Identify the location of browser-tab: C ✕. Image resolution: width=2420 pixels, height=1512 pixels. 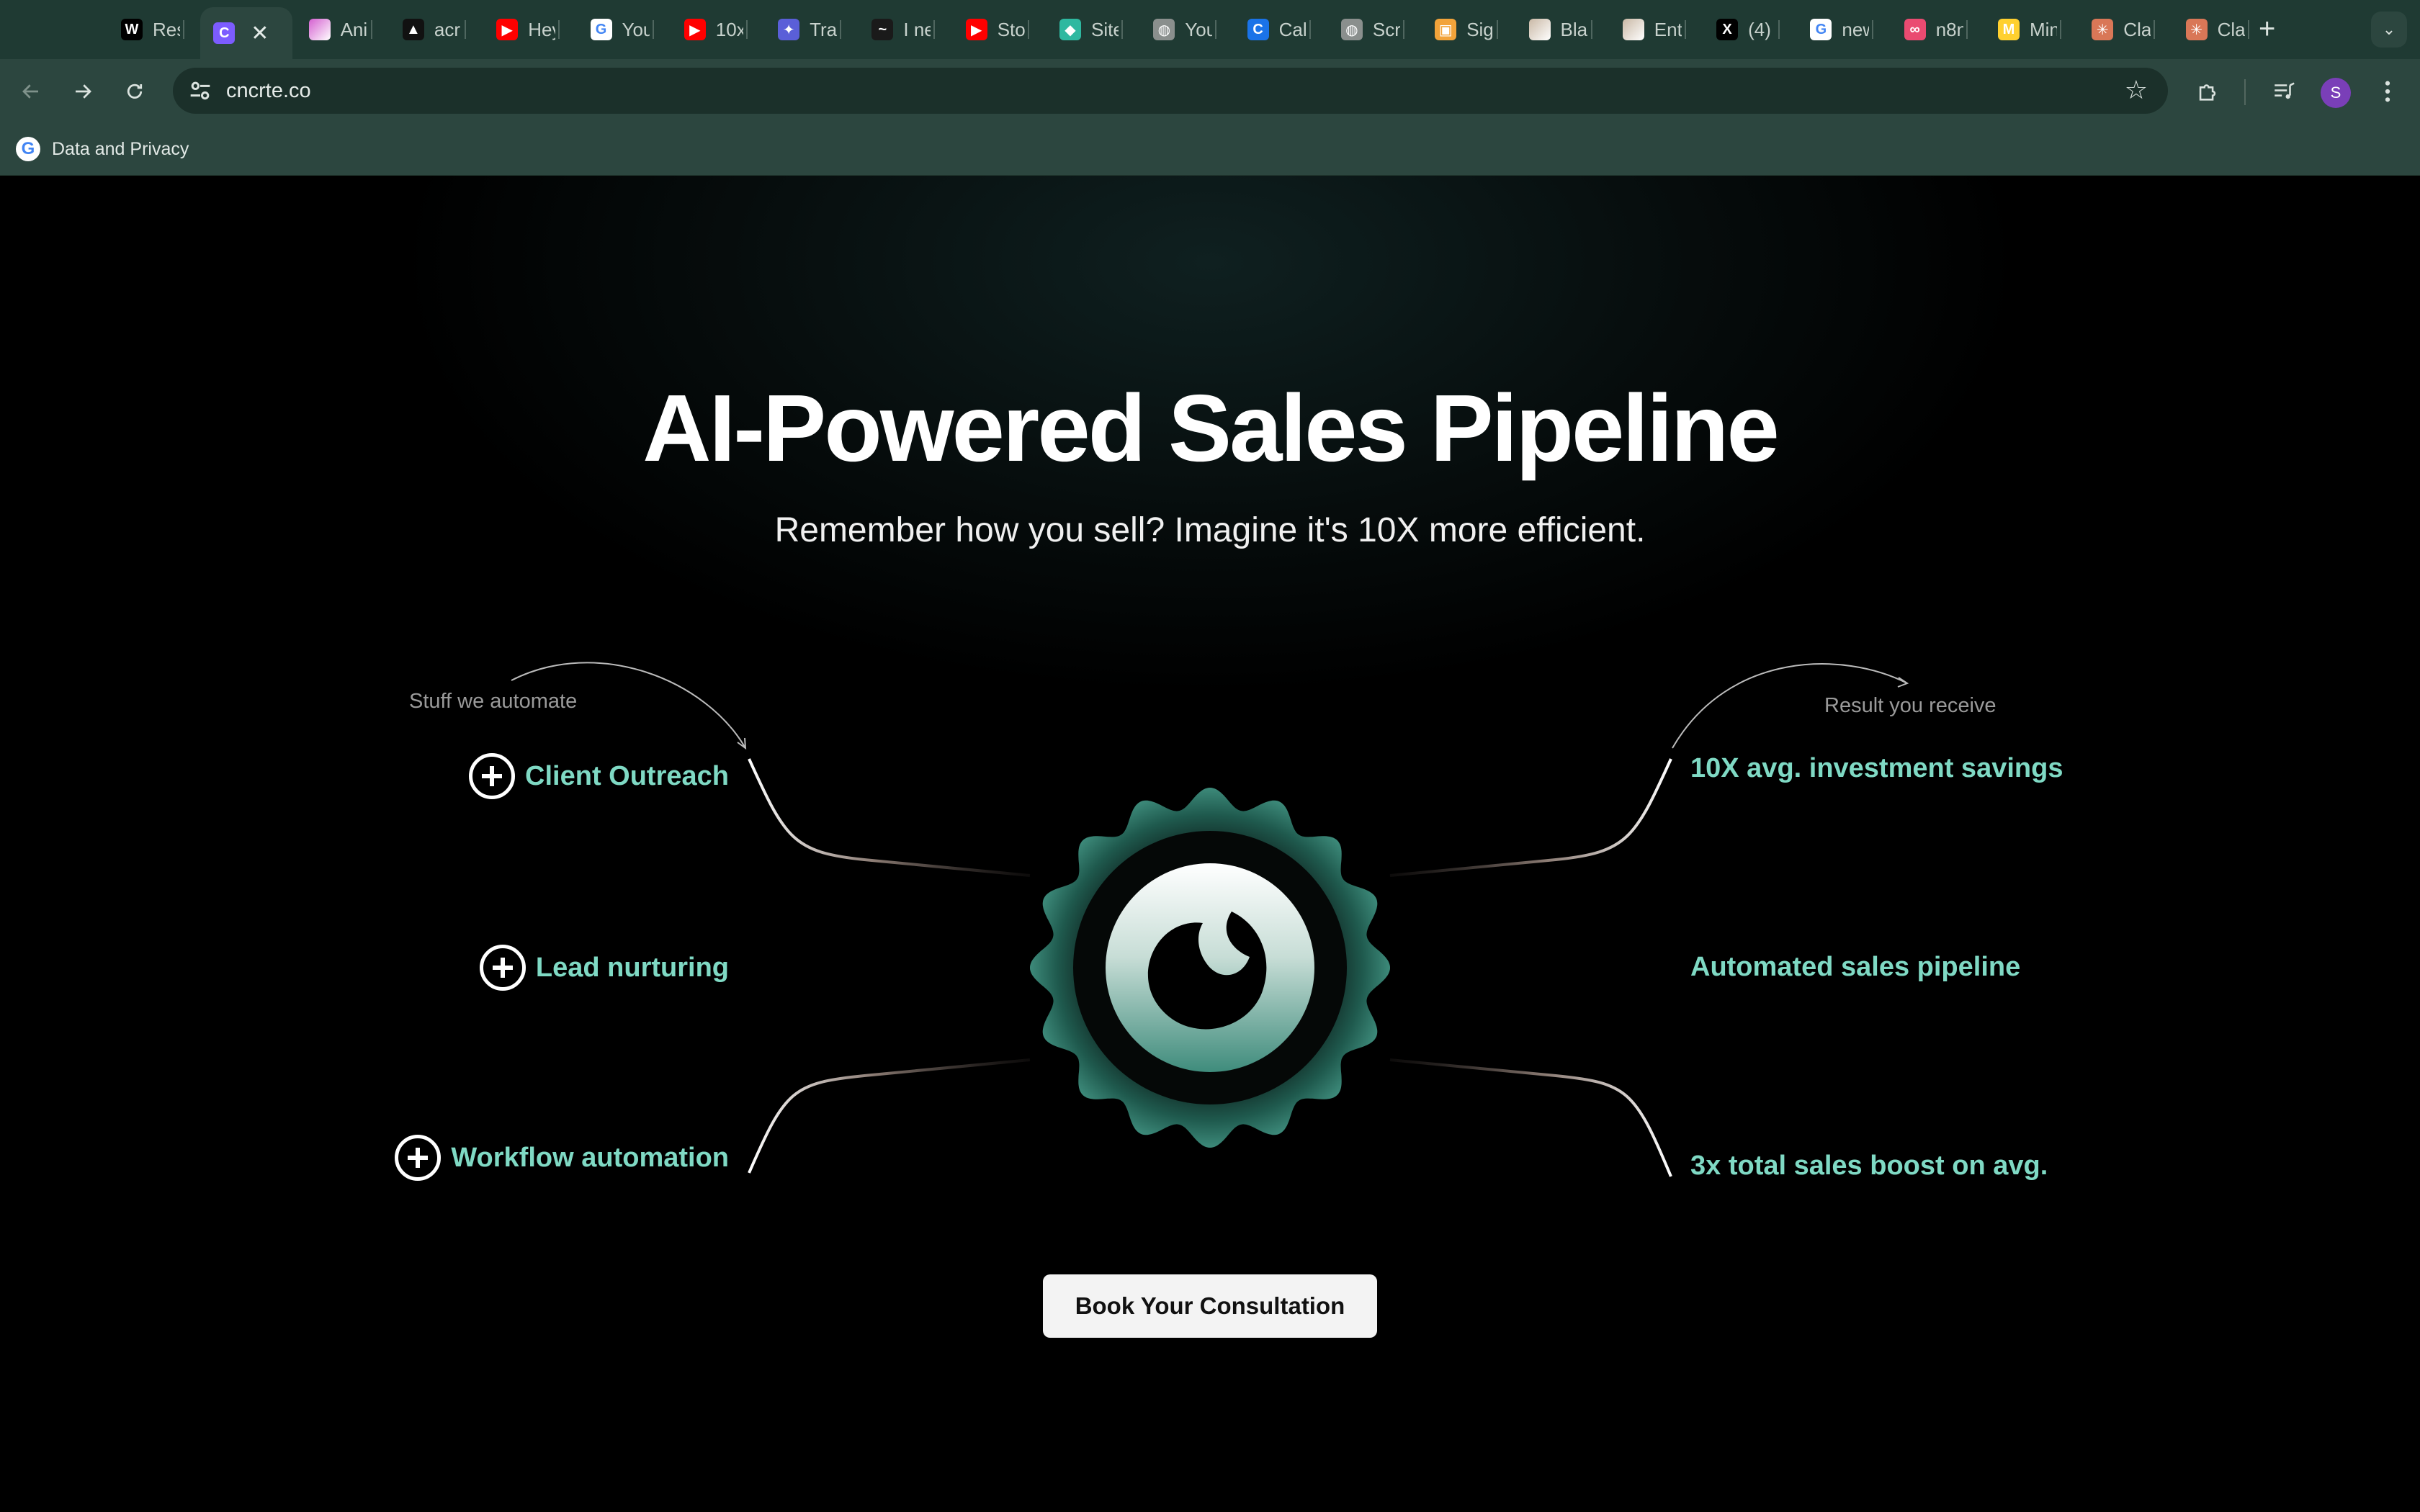
(246, 33).